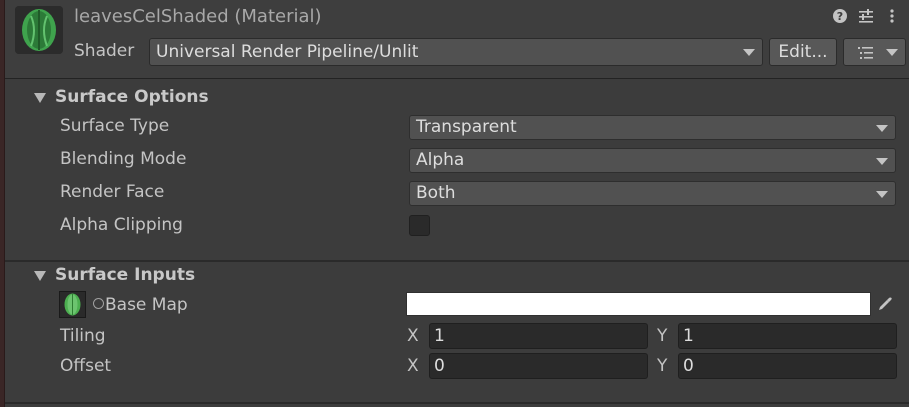 This screenshot has height=407, width=909. I want to click on list-icon, so click(865, 53).